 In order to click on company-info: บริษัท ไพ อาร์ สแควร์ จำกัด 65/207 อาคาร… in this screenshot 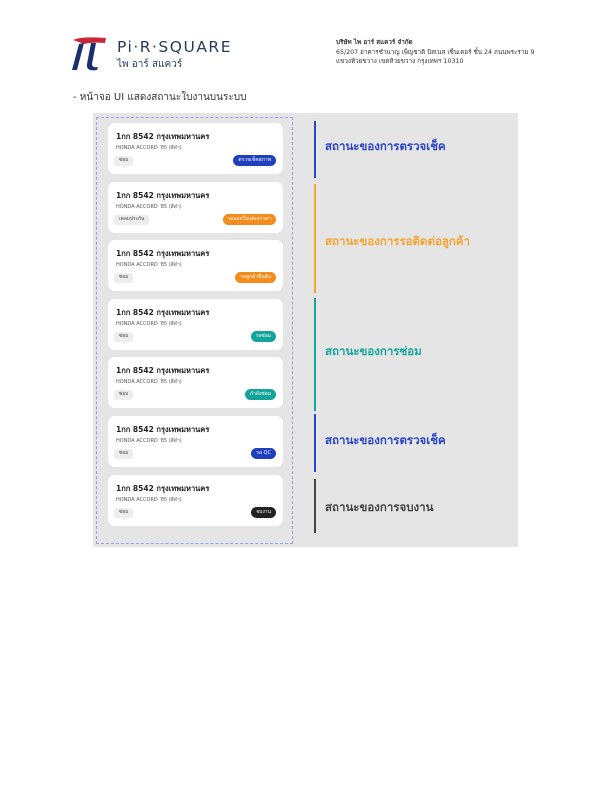, I will do `click(435, 52)`.